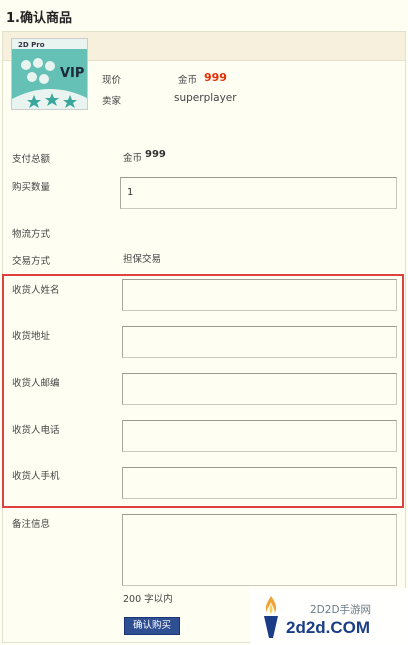  I want to click on seller-label: 卖家, so click(112, 101).